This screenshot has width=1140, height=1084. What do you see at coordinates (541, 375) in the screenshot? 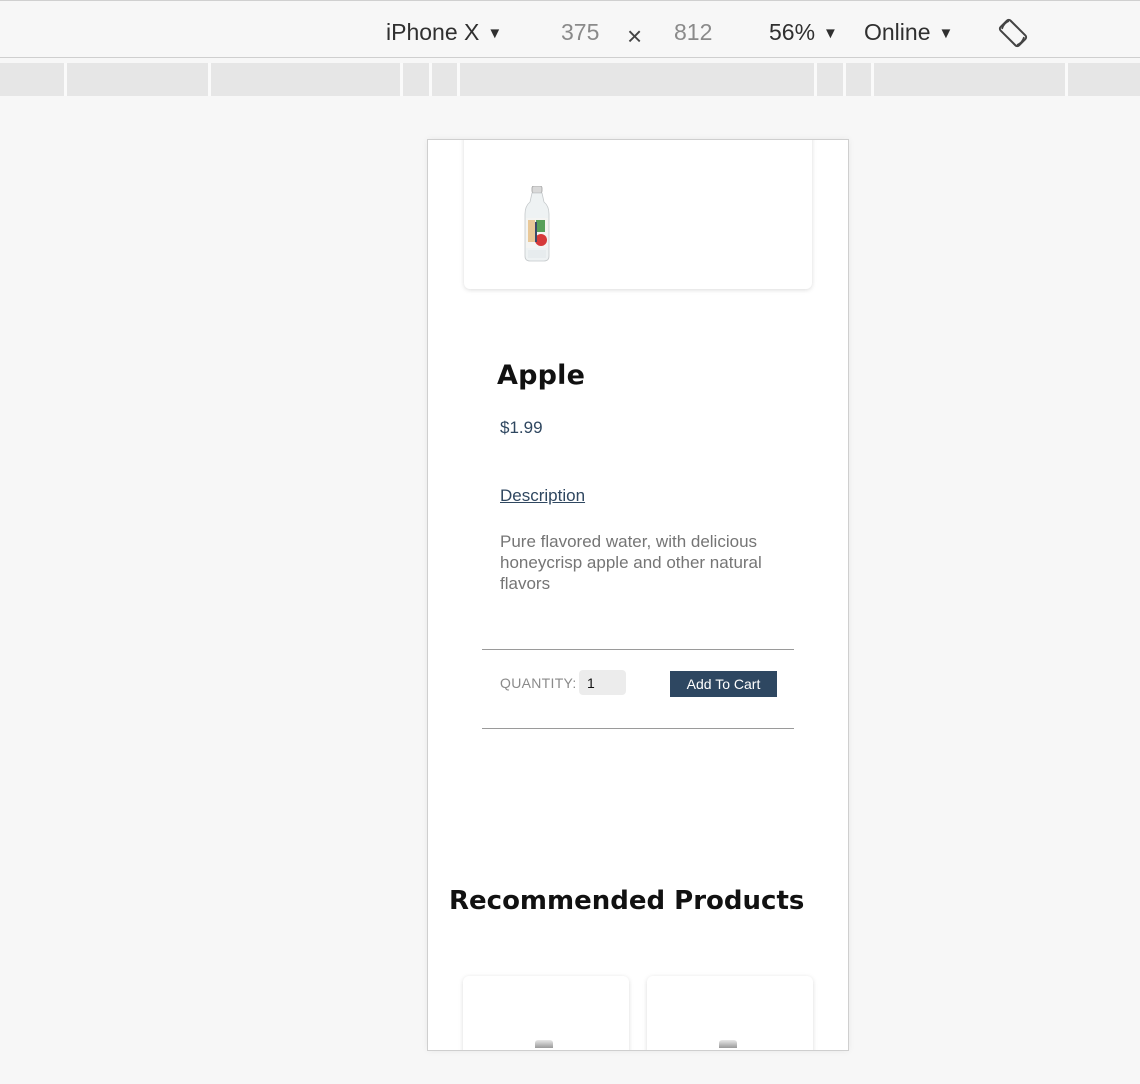
I see `product-title: Apple` at bounding box center [541, 375].